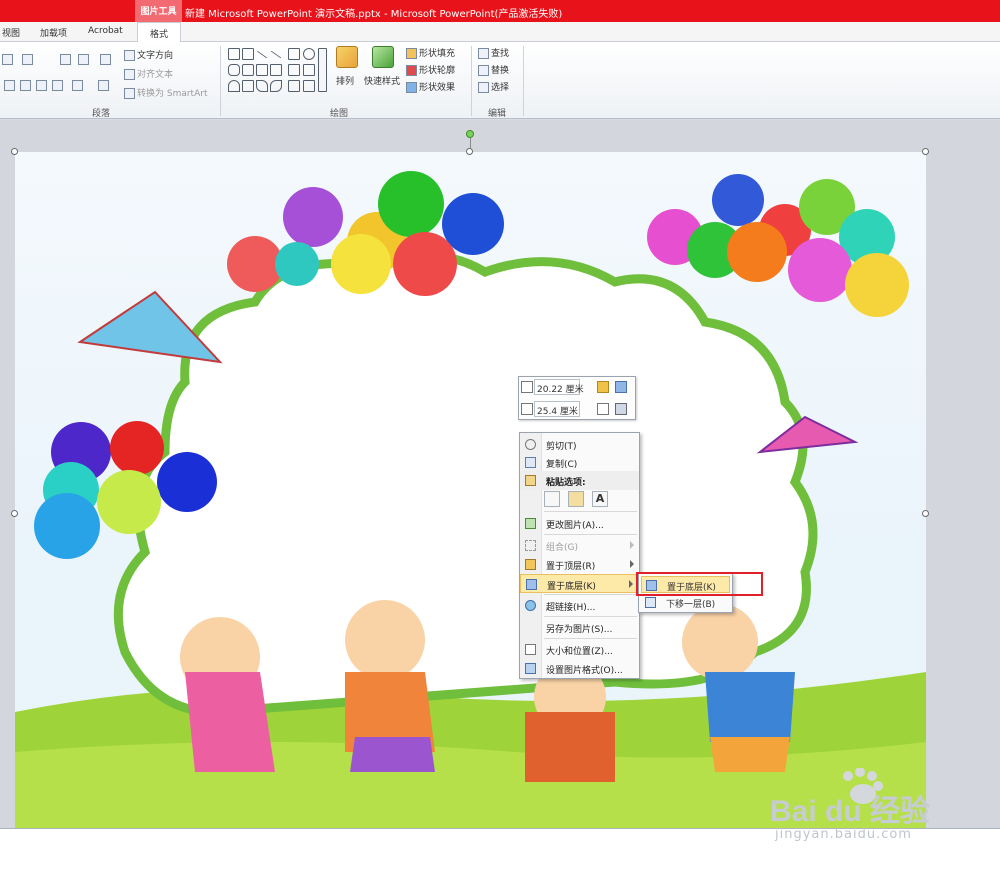 This screenshot has height=871, width=1000. What do you see at coordinates (411, 87) in the screenshot?
I see `shape-effects-icon` at bounding box center [411, 87].